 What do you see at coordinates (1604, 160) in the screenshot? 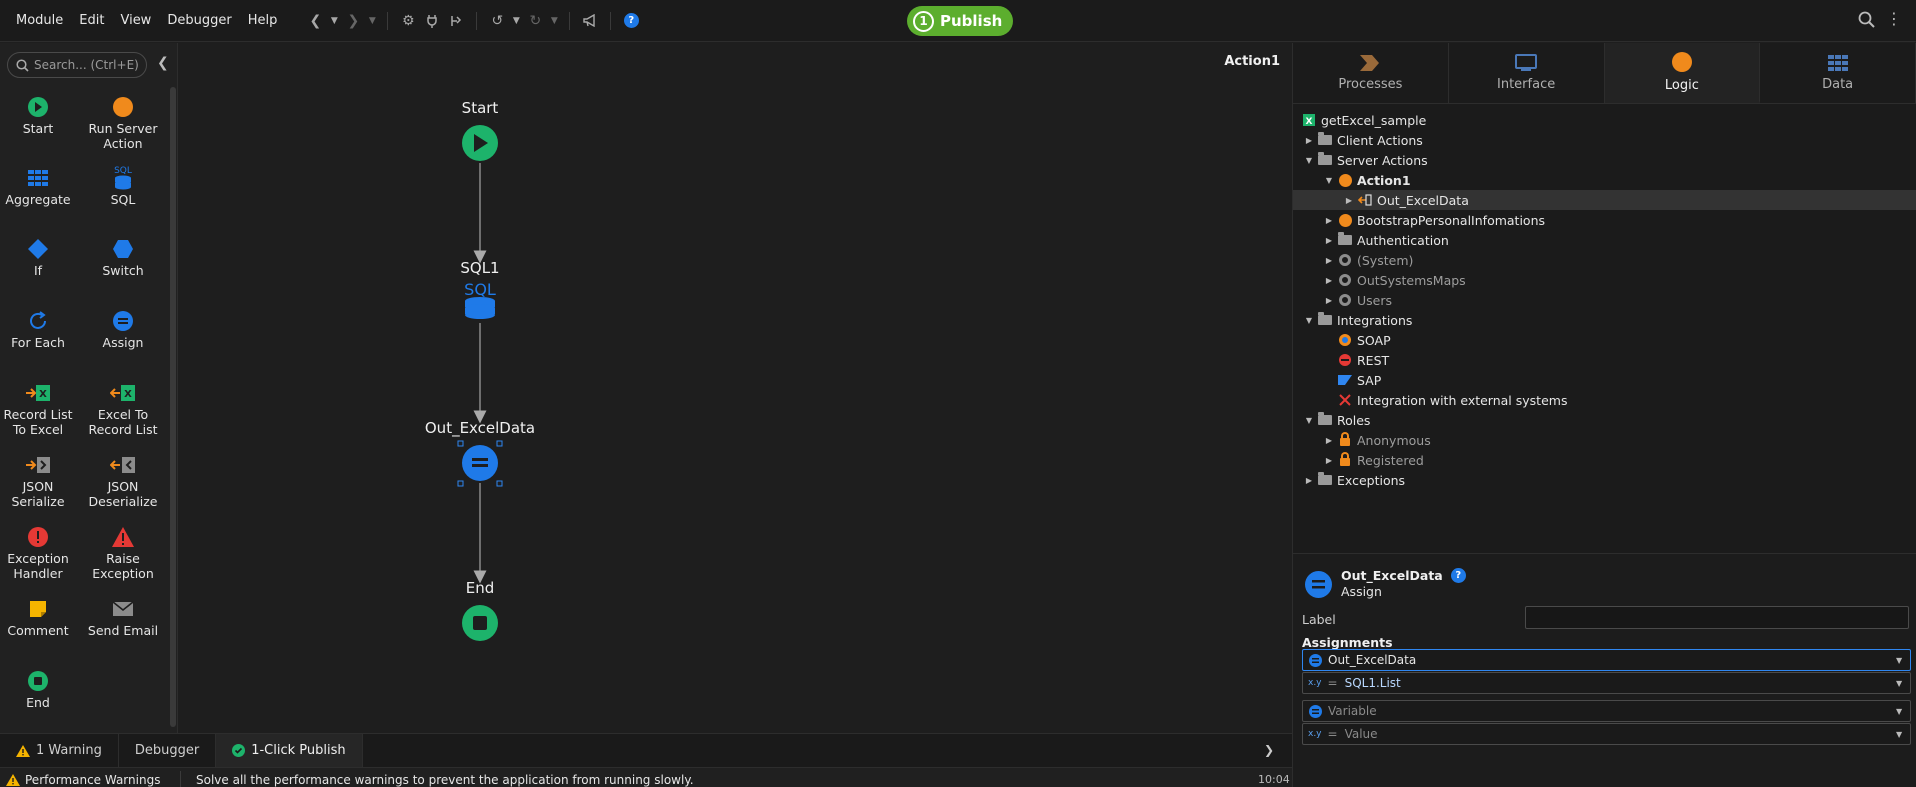
I see `tree-item-server-actions: ▼ Server Actions` at bounding box center [1604, 160].